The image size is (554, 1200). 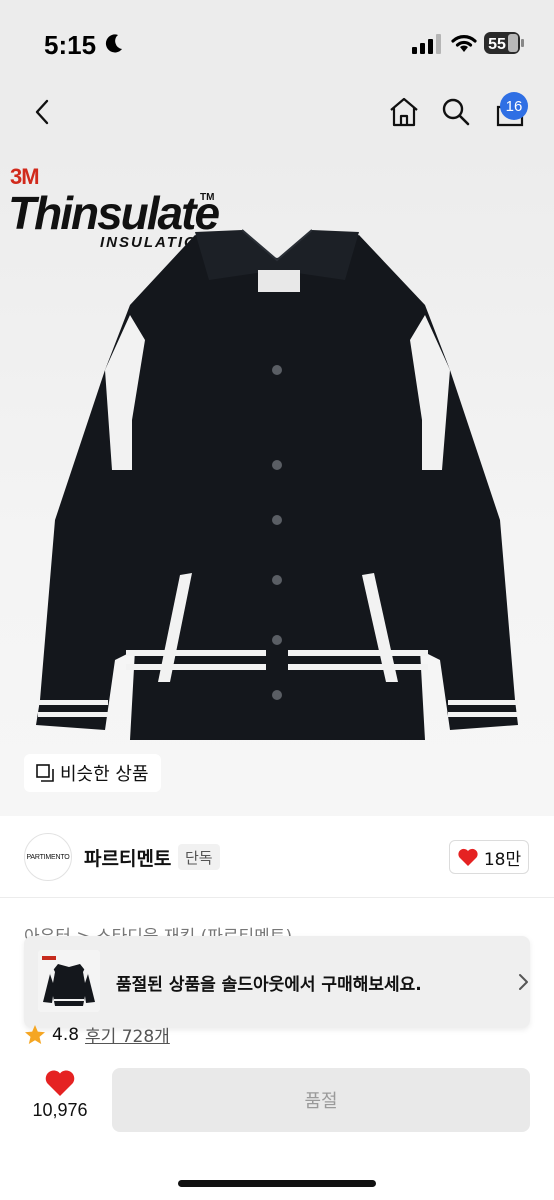 What do you see at coordinates (66, 1034) in the screenshot?
I see `rating-score: 4.8` at bounding box center [66, 1034].